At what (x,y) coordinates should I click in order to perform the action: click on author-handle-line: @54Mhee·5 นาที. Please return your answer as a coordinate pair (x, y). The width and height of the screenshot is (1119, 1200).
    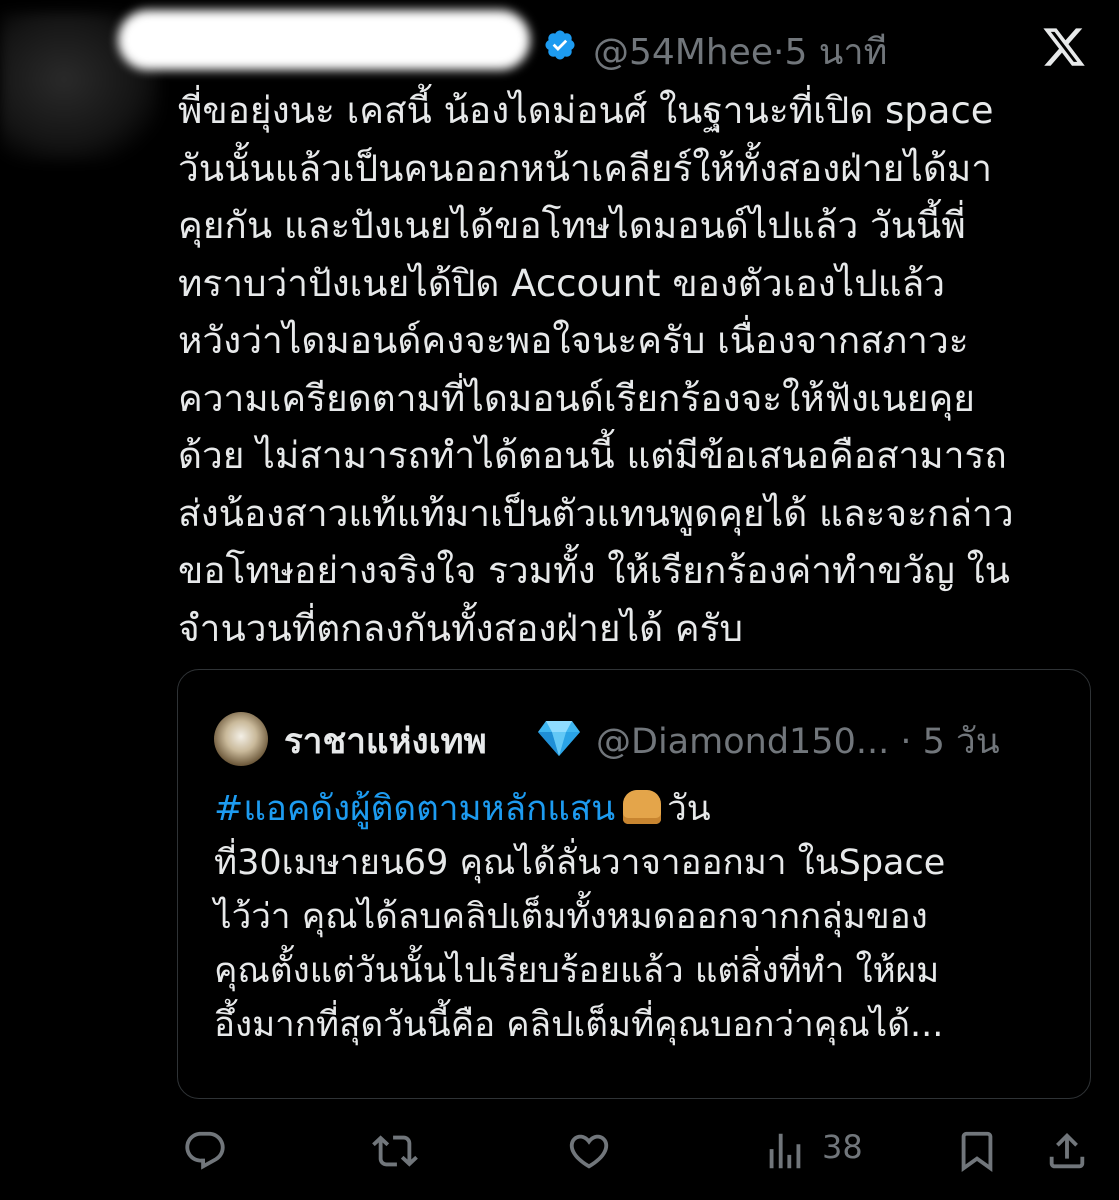
    Looking at the image, I should click on (740, 51).